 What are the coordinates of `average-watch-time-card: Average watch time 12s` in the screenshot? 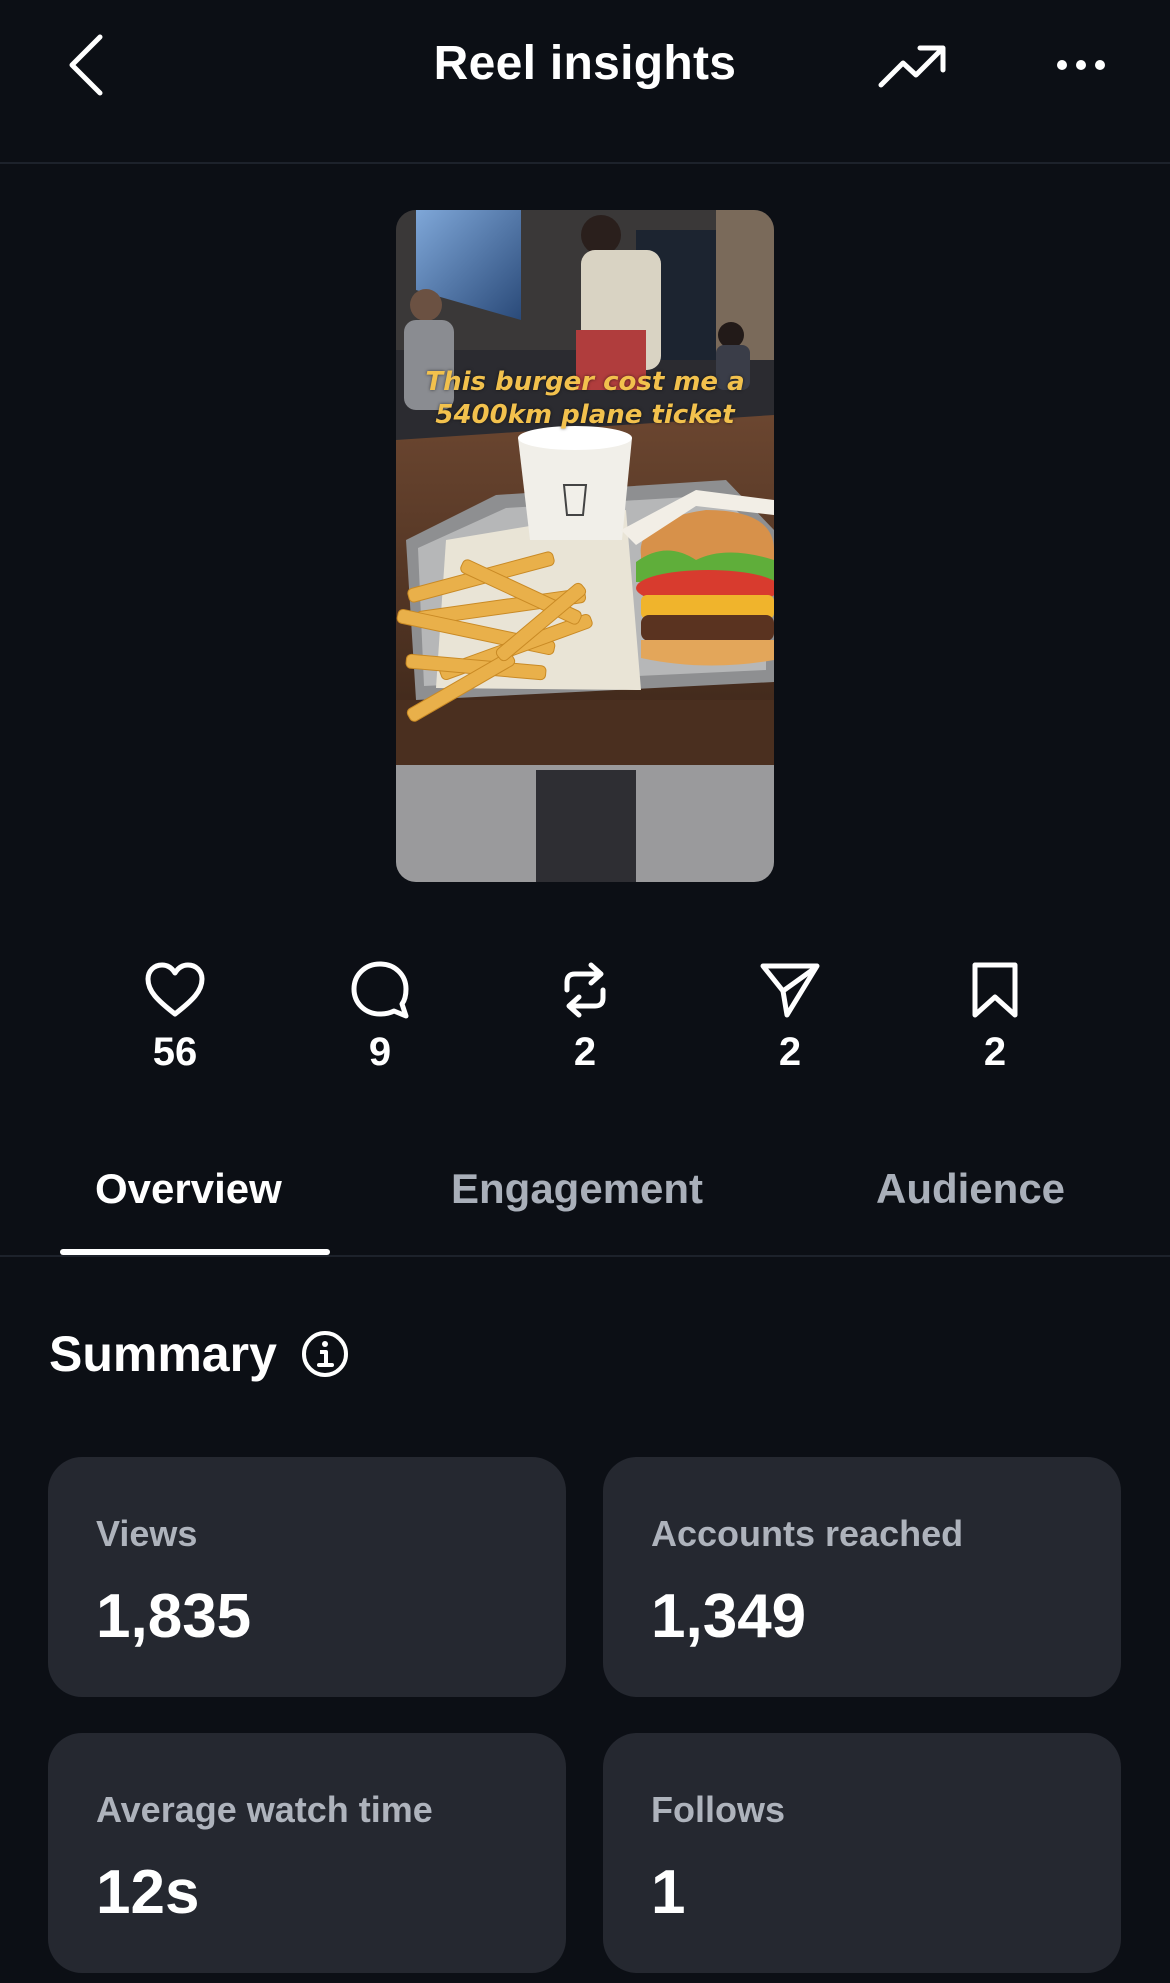 It's located at (307, 1853).